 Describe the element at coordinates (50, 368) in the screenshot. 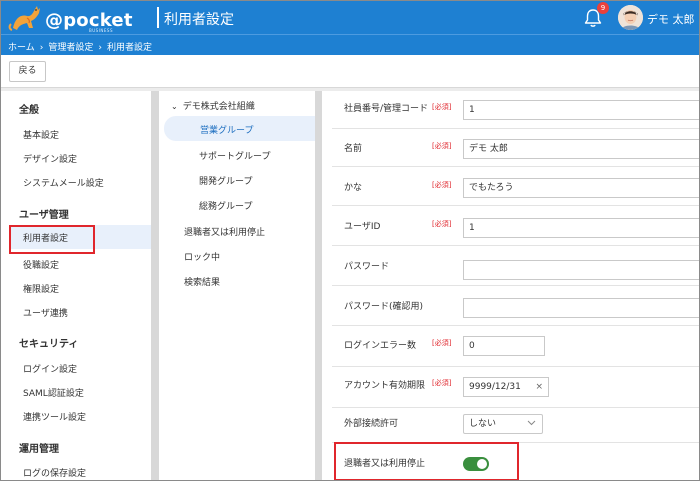

I see `nav-item-login-settings: ログイン設定` at that location.